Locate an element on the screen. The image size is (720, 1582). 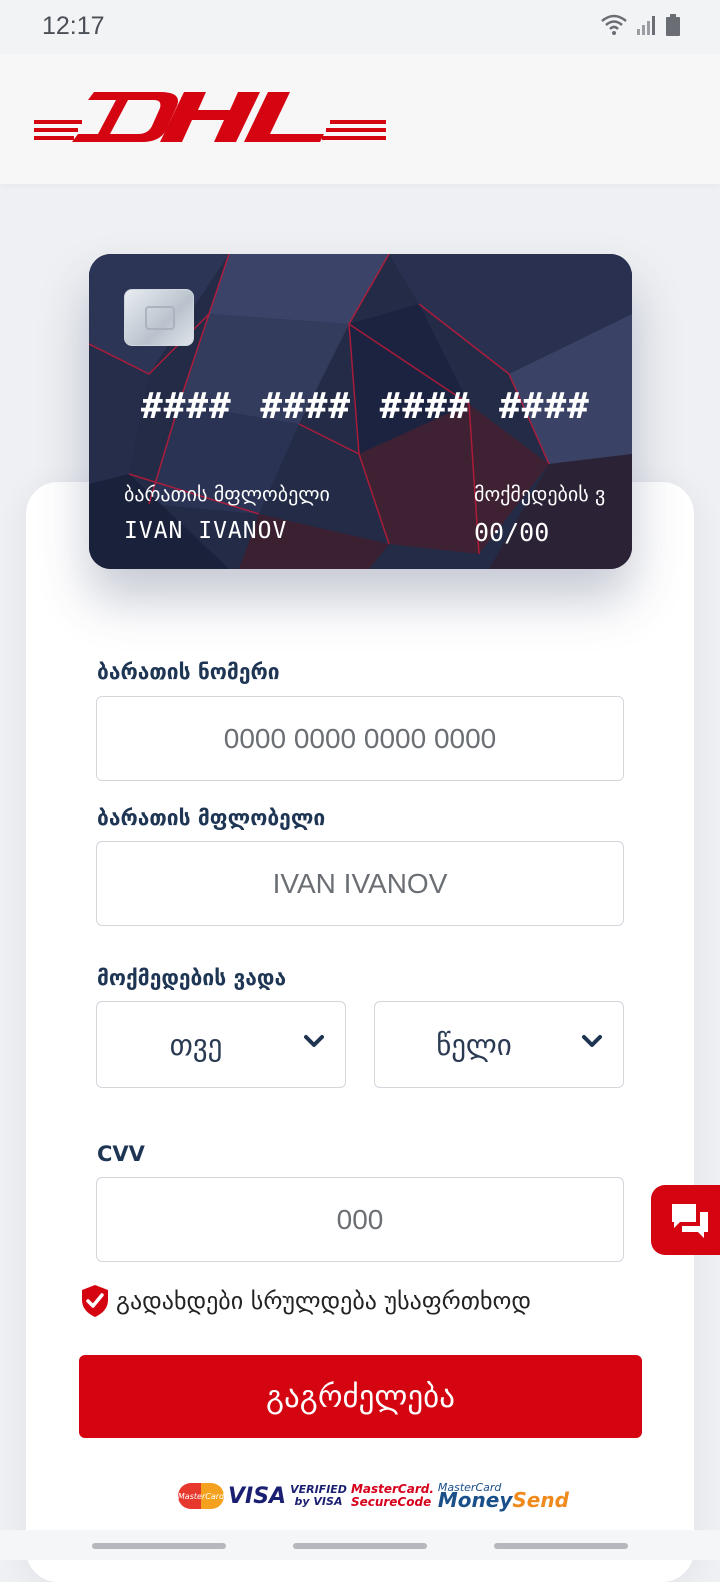
dhl-logo is located at coordinates (210, 117).